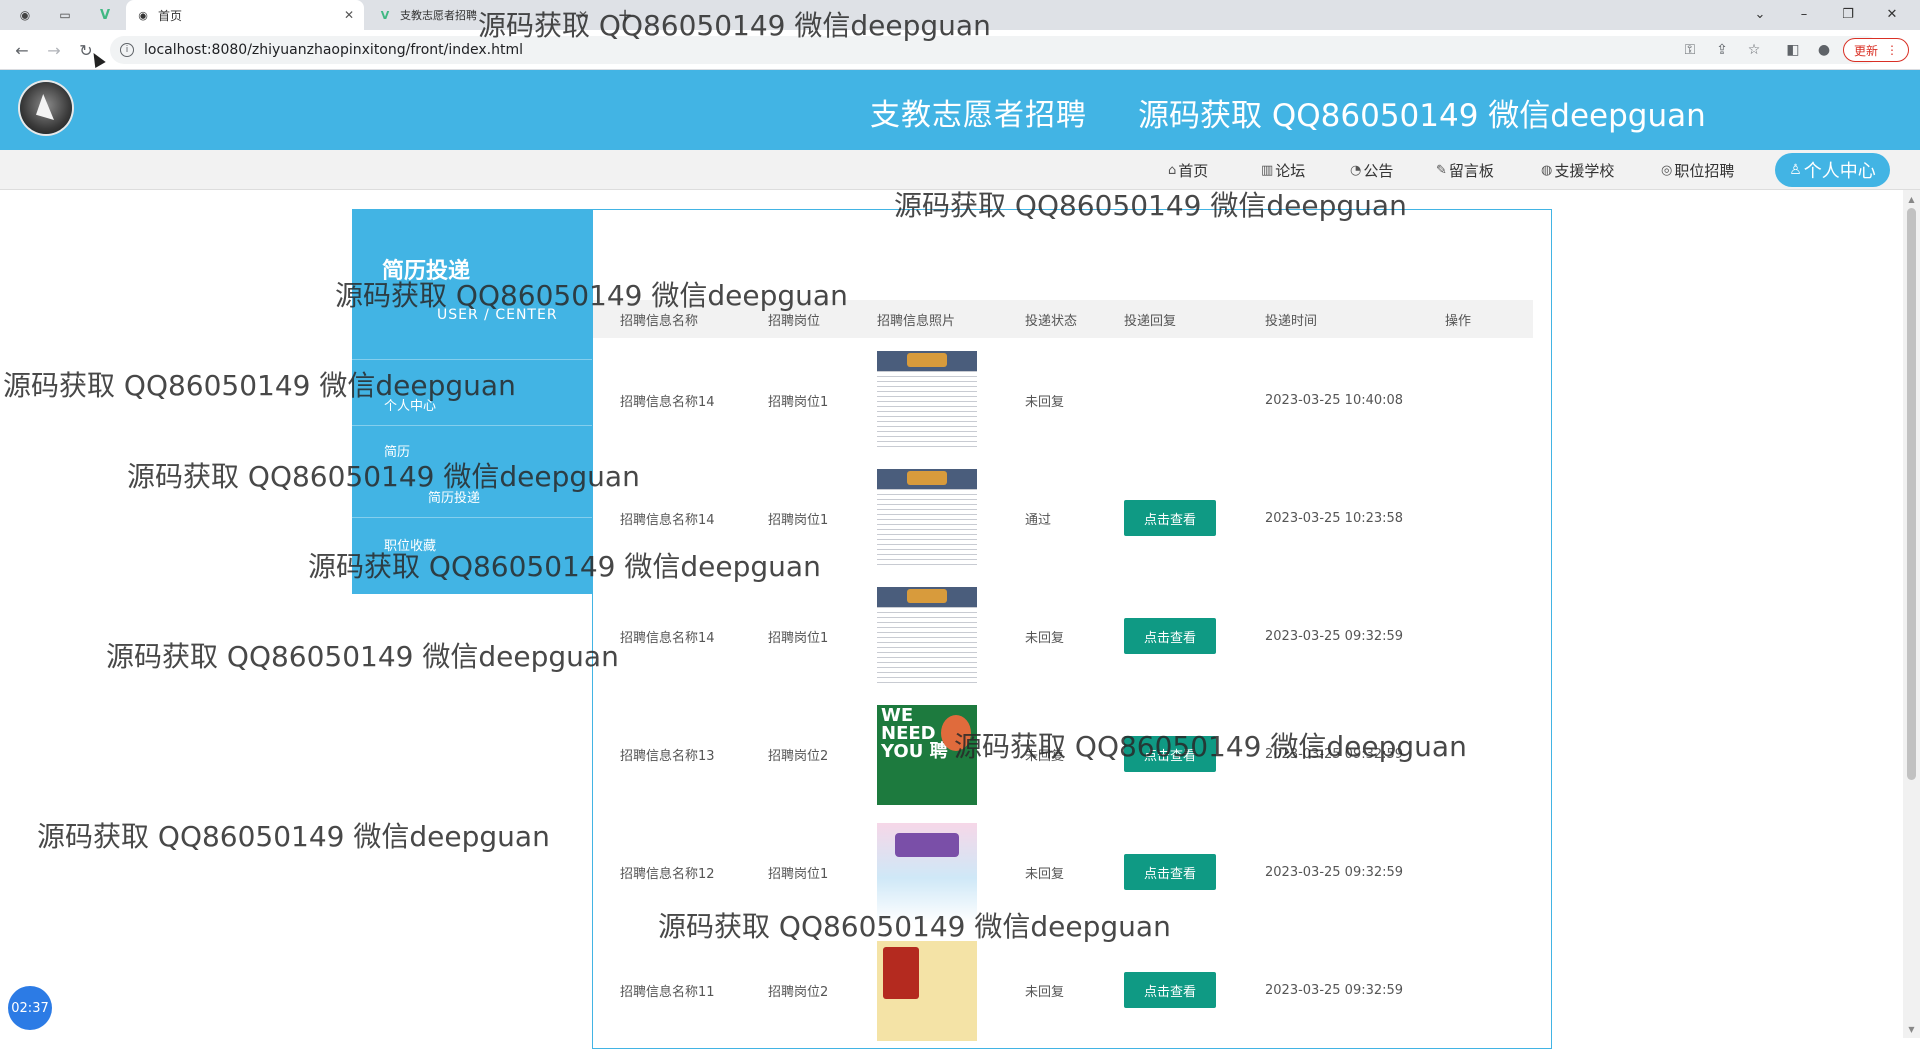  Describe the element at coordinates (1193, 170) in the screenshot. I see `menu-item-label: 首页` at that location.